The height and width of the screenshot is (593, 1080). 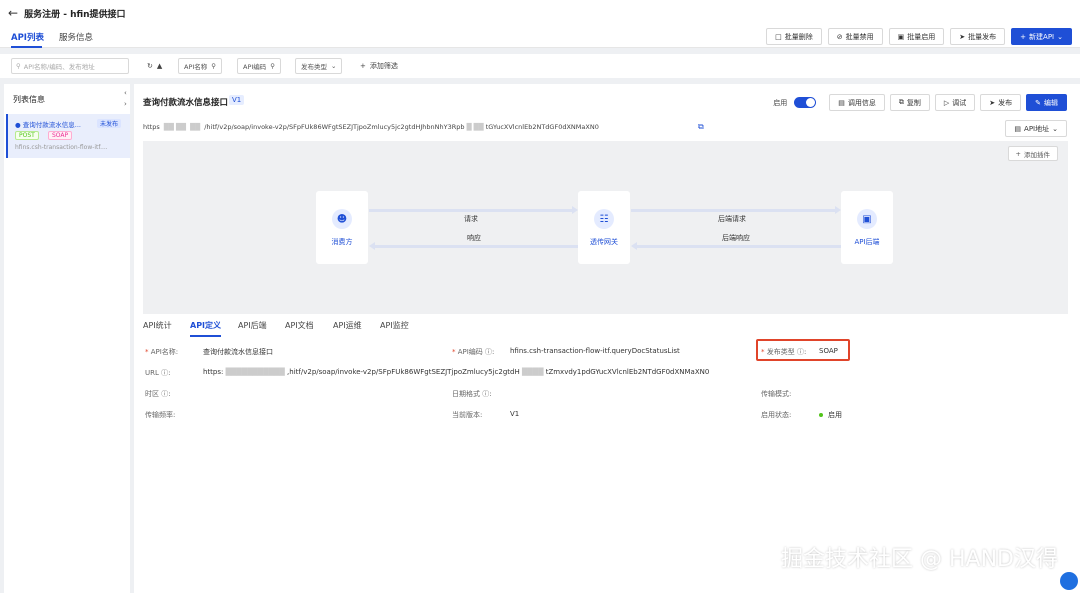 I want to click on batch-toolbar: □ 批量删除 ⊘ 批量禁用 ▣ 批量启用 ➤ 批量发布 + 新建API ⌄, so click(x=919, y=36).